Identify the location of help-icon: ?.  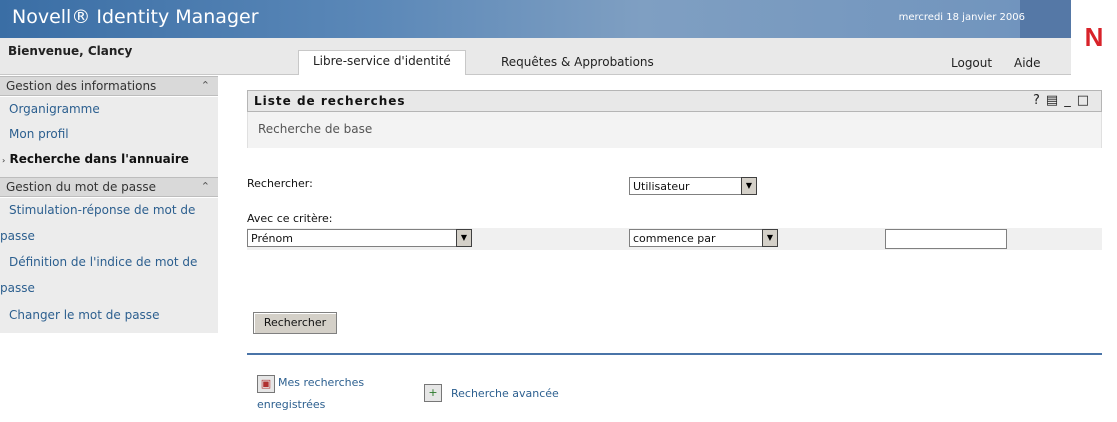
(1039, 100).